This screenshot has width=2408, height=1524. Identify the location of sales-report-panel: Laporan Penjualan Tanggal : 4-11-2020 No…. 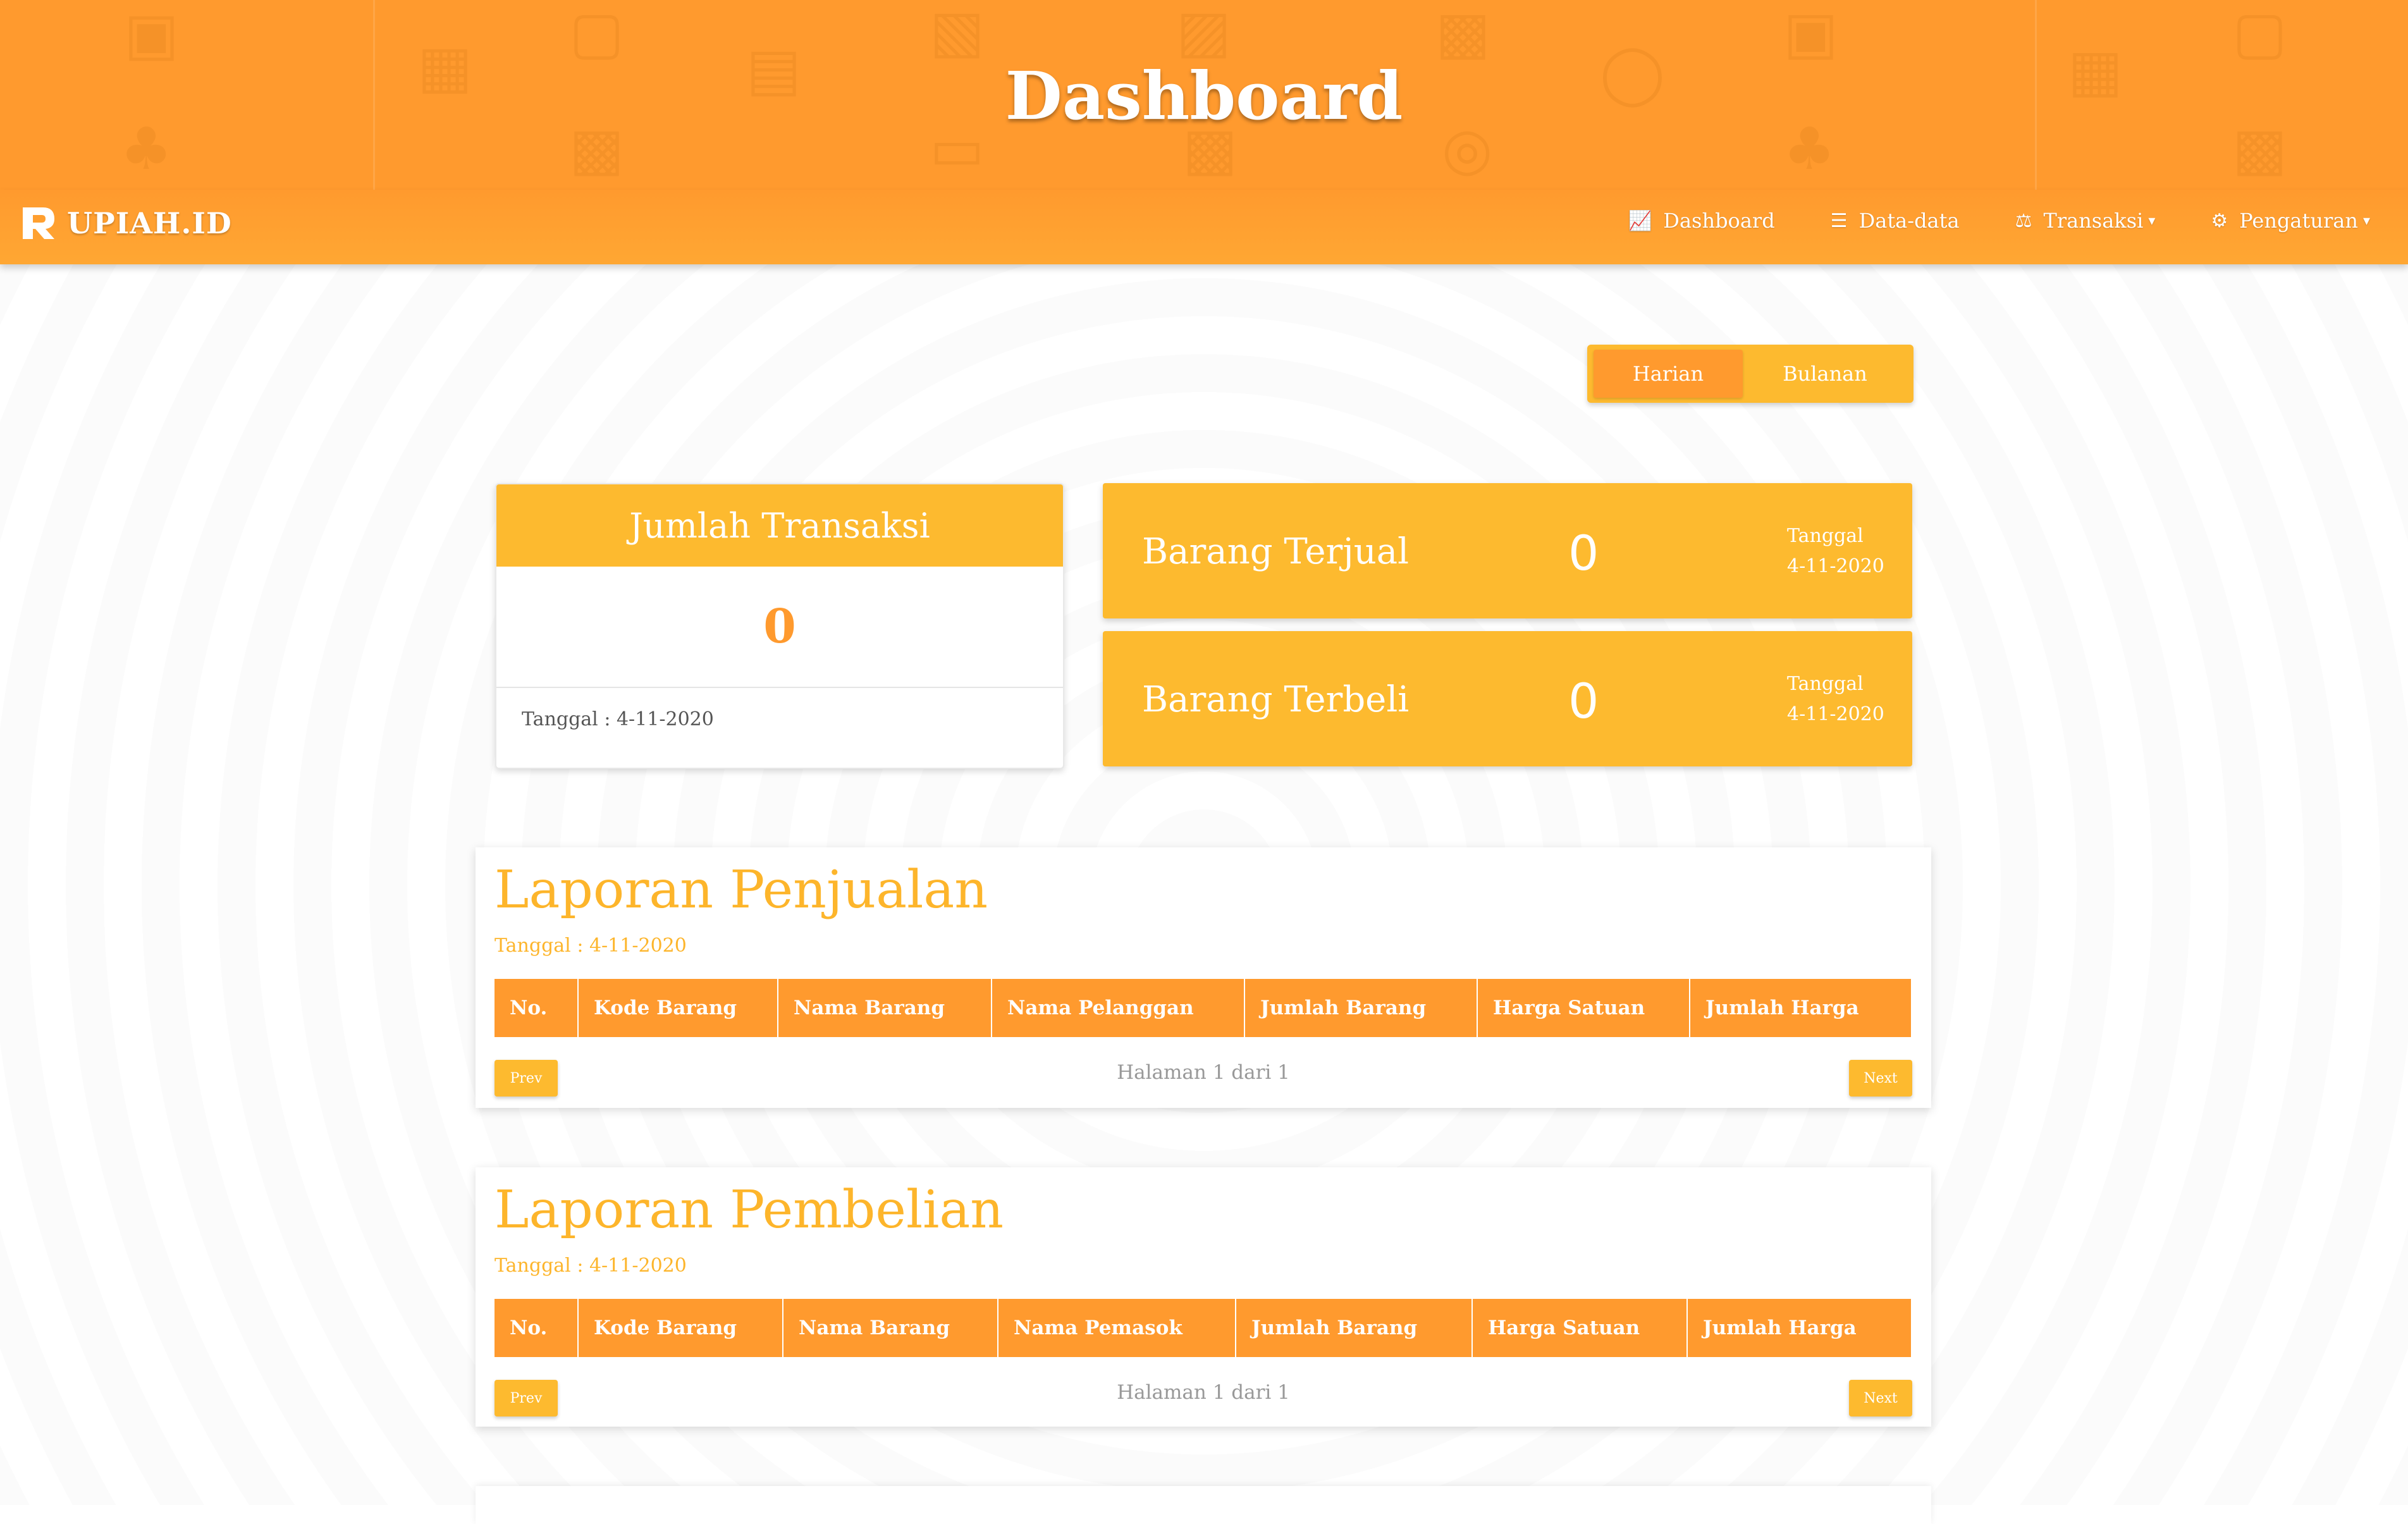
(1203, 977).